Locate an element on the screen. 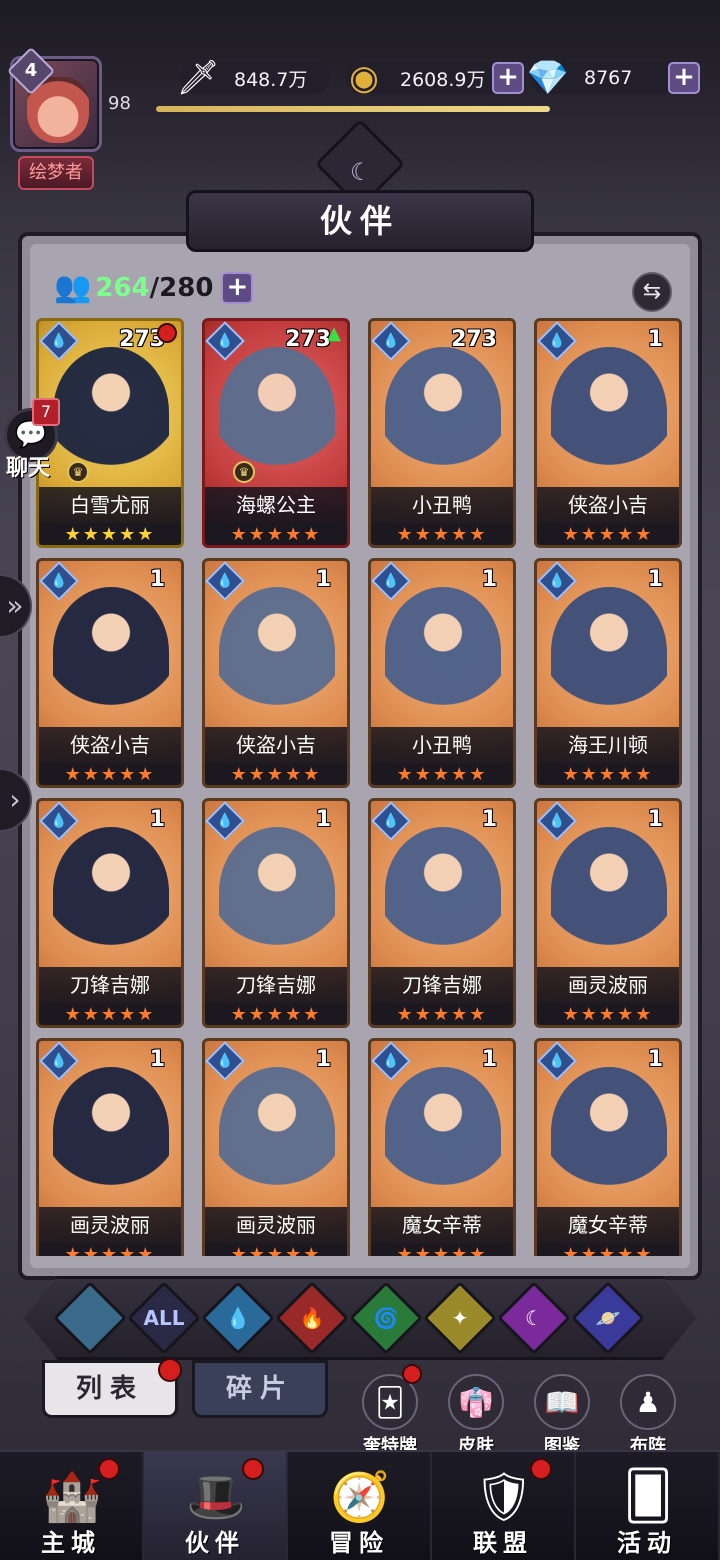 The image size is (720, 1560). player-level-progress: 98 is located at coordinates (119, 103).